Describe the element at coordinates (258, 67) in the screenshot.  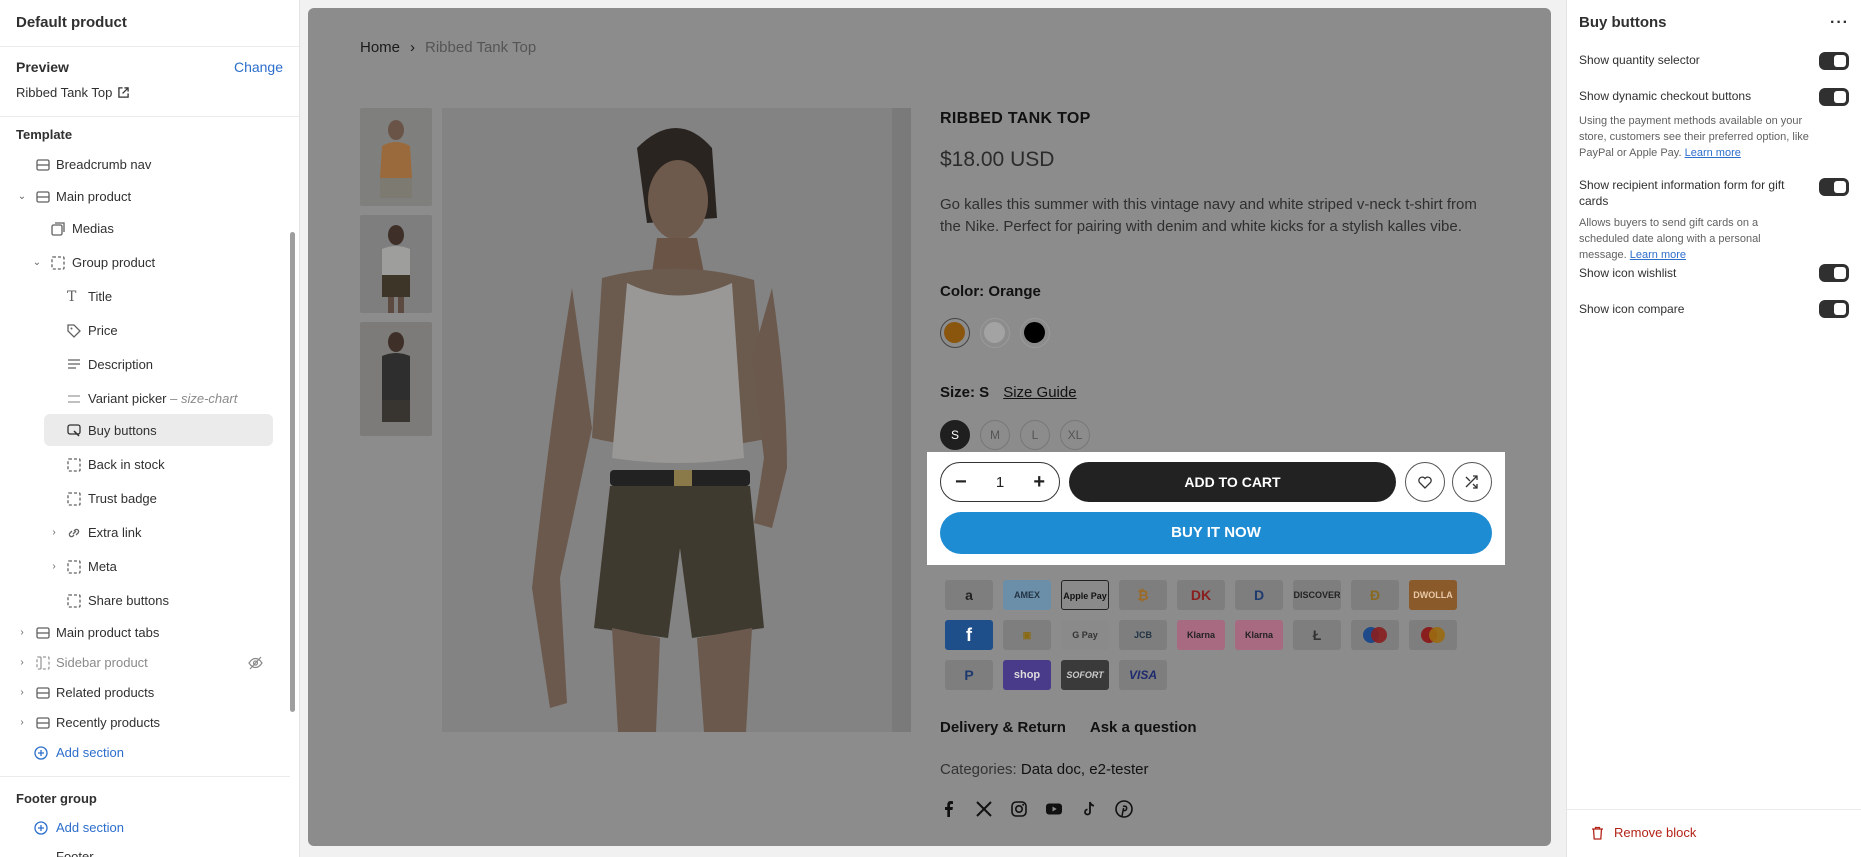
I see `change-link: Change` at that location.